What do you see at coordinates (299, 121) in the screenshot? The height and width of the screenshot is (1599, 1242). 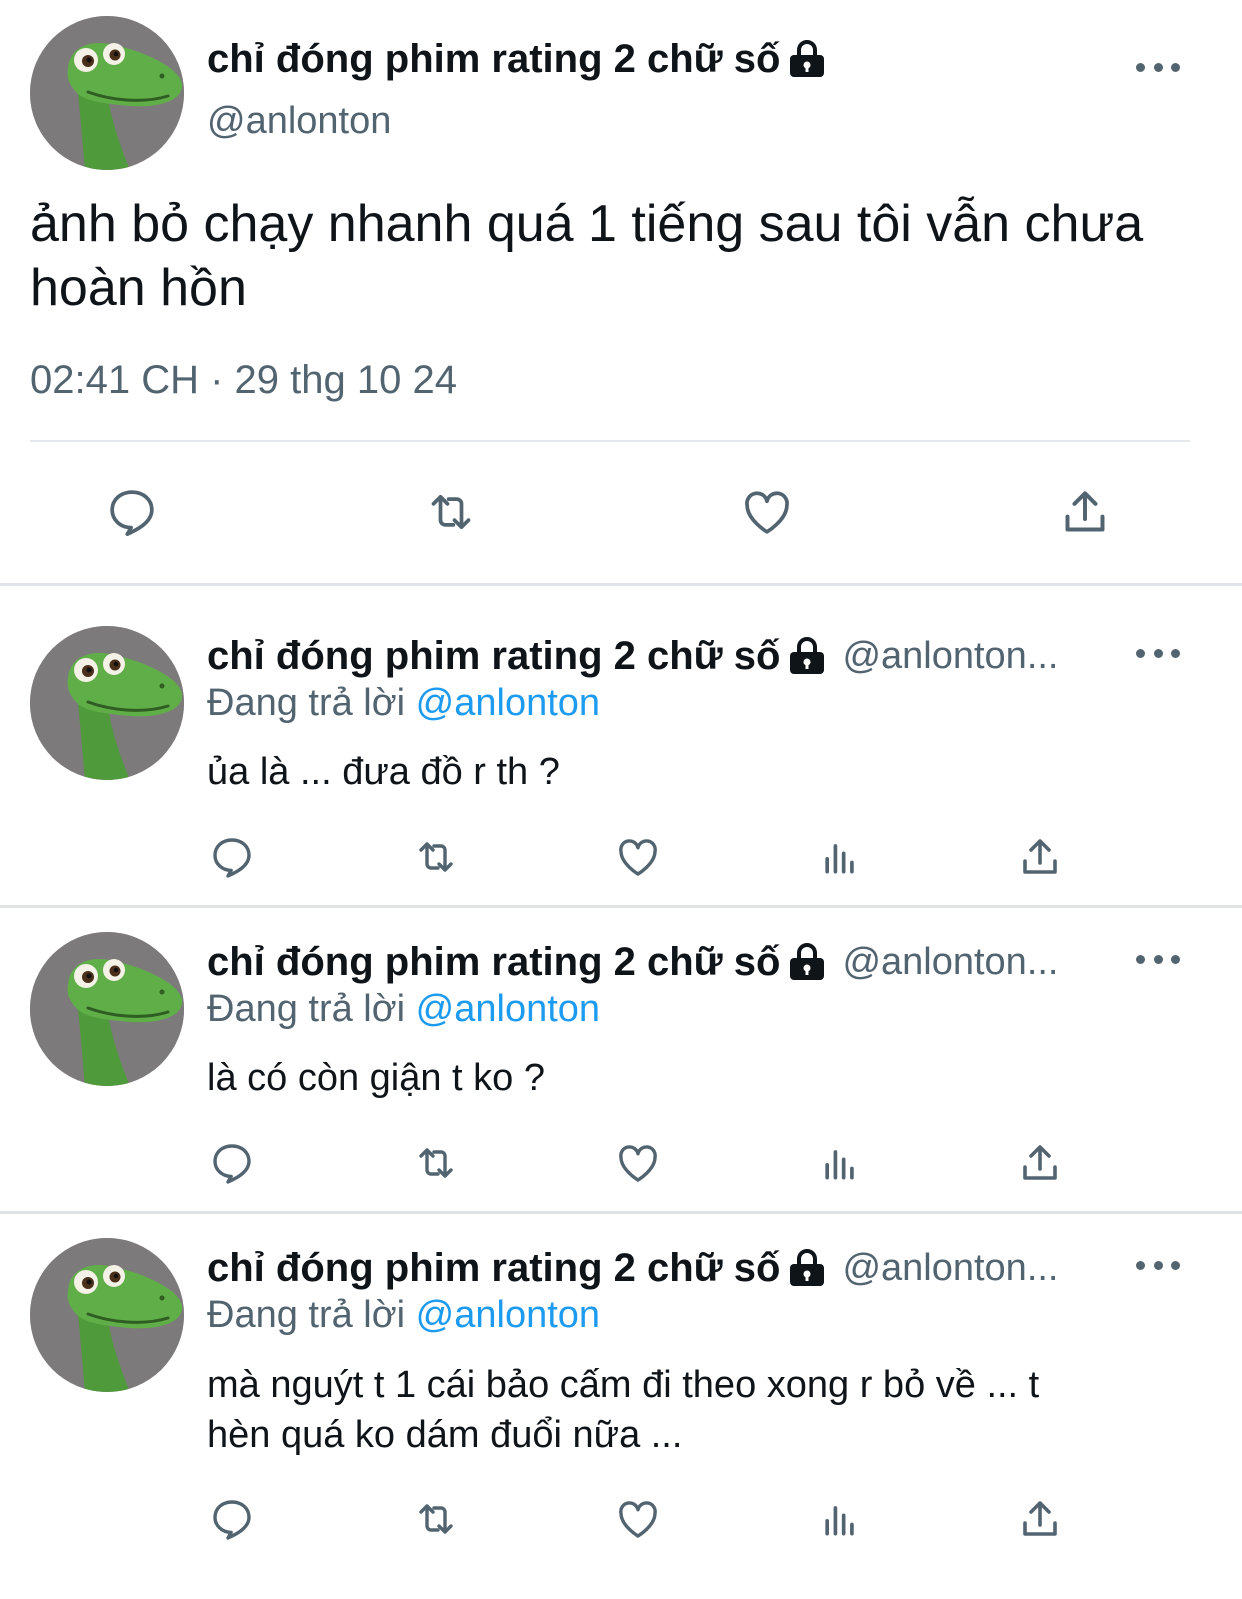 I see `handle: @anlonton` at bounding box center [299, 121].